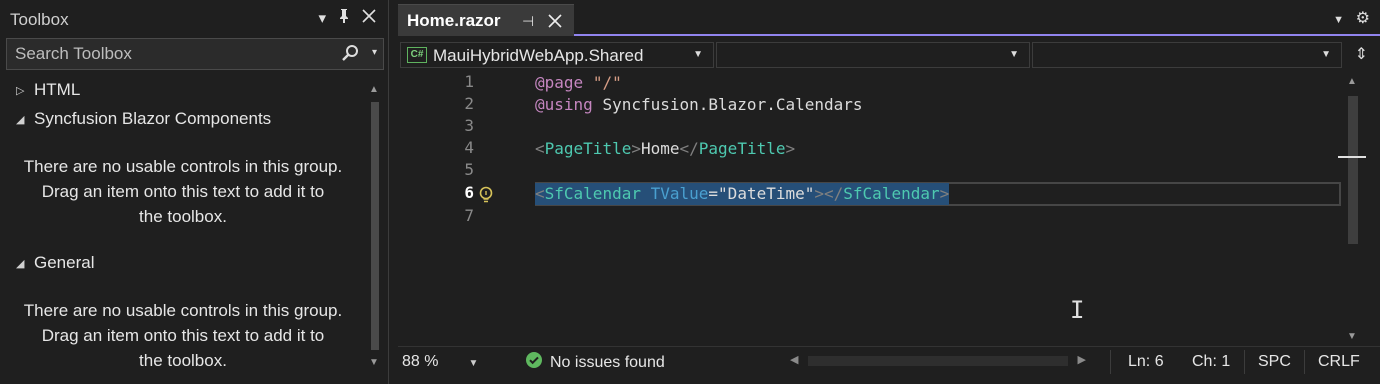 The height and width of the screenshot is (384, 1380). Describe the element at coordinates (889, 18) in the screenshot. I see `document-tab-strip: Home.razor ⊣ ▼ ⚙` at that location.